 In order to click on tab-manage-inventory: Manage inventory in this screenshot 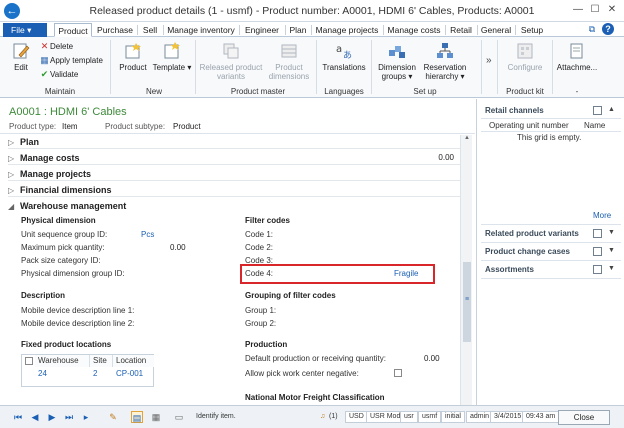, I will do `click(201, 30)`.